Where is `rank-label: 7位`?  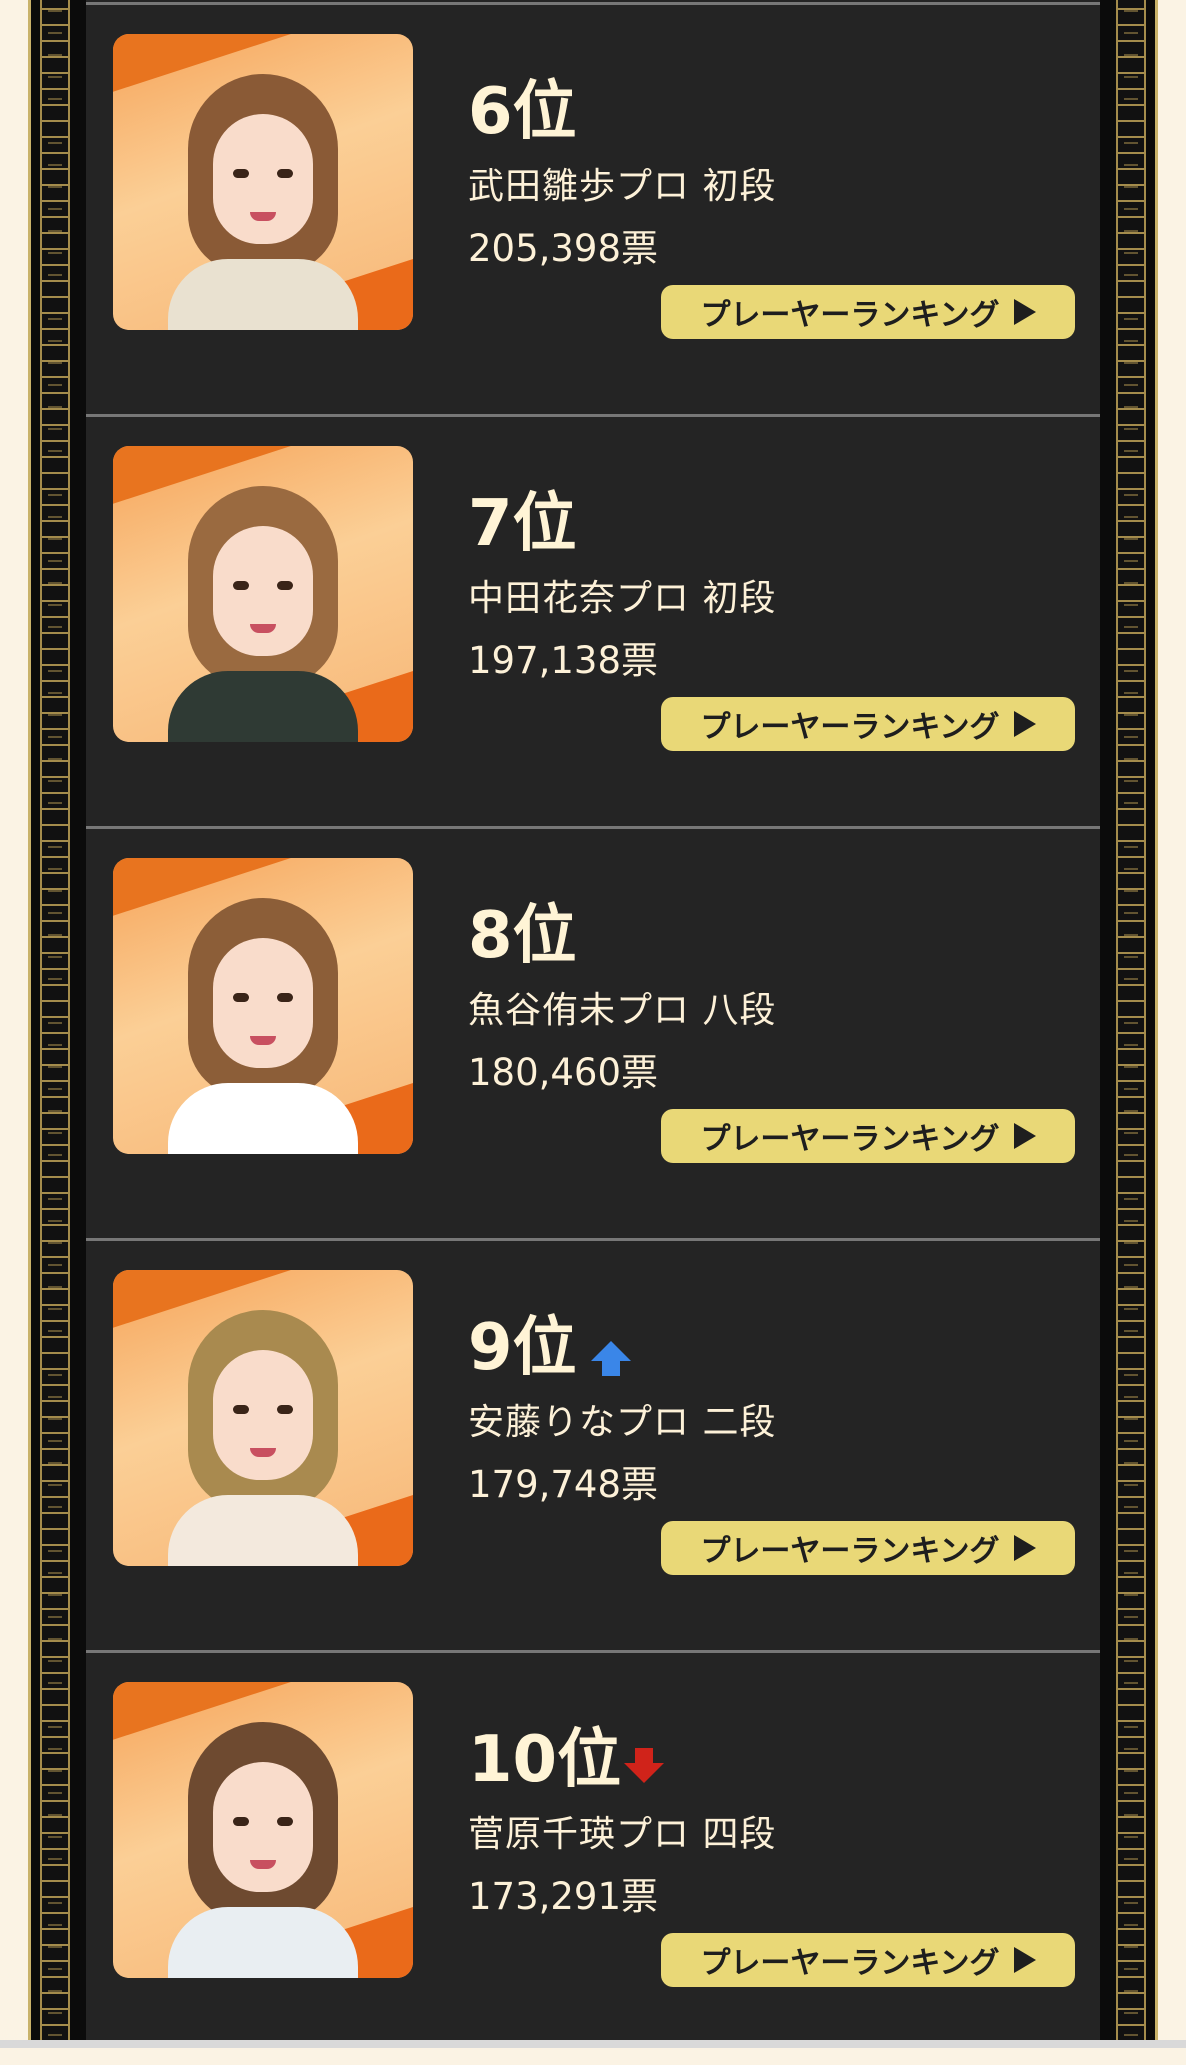 rank-label: 7位 is located at coordinates (522, 524).